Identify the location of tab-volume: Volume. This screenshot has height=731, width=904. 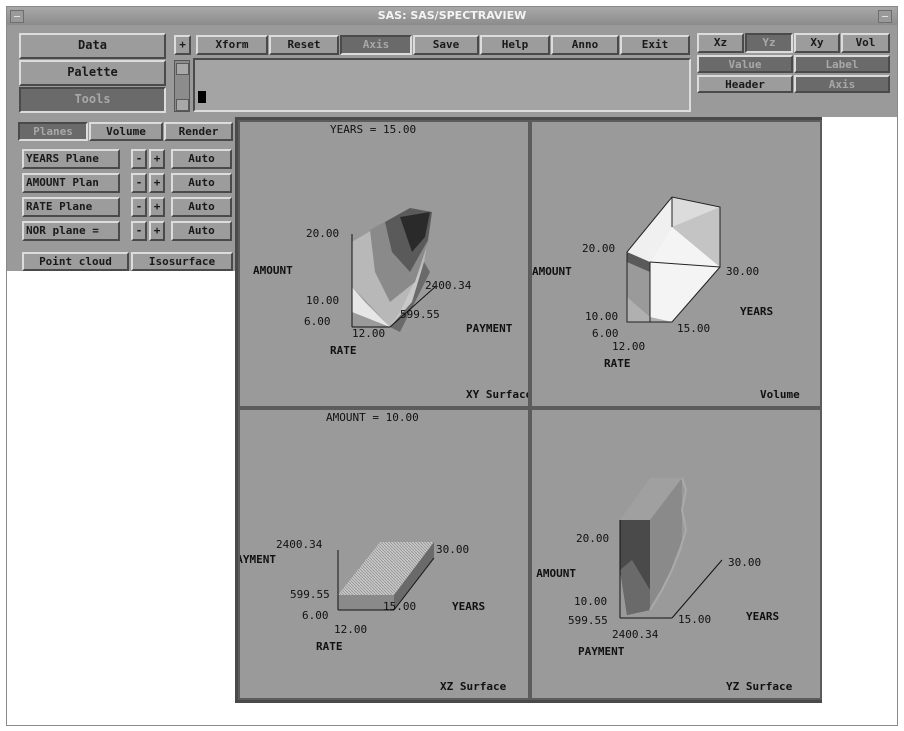
(126, 131).